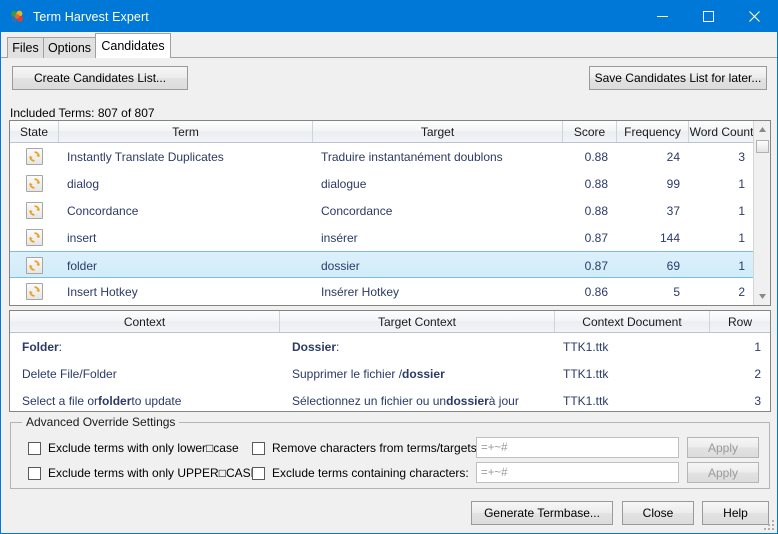  What do you see at coordinates (143, 473) in the screenshot?
I see `exclude-uppercase-row: Exclude terms with only UPPER□CASE` at bounding box center [143, 473].